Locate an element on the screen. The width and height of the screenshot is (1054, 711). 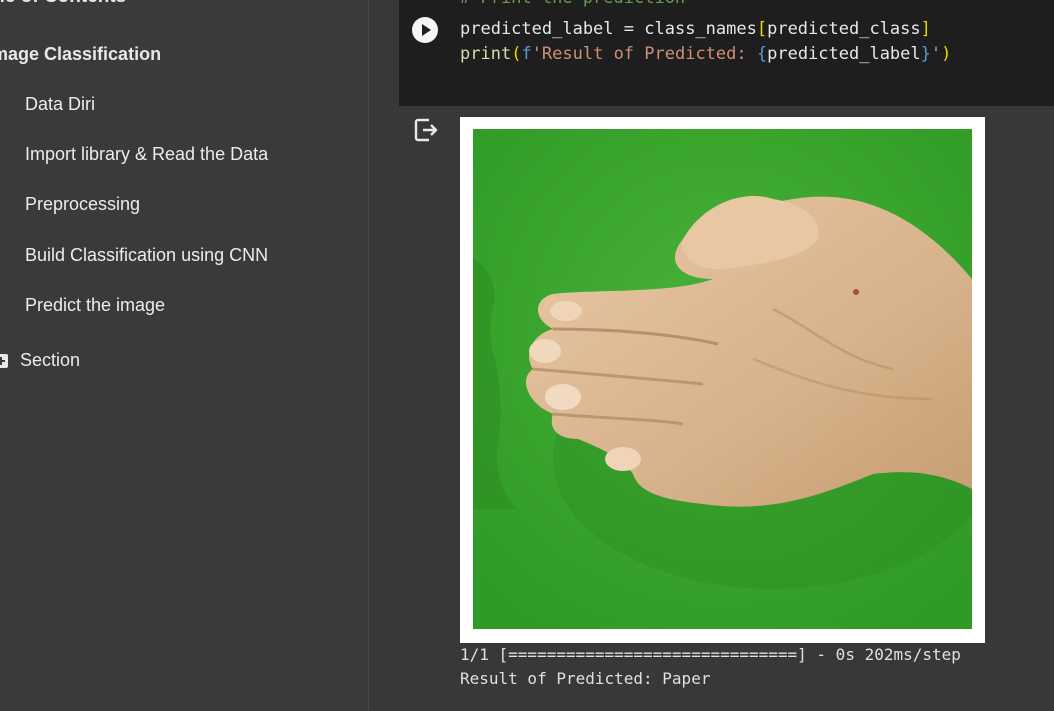
add-section-button: Section is located at coordinates (40, 360).